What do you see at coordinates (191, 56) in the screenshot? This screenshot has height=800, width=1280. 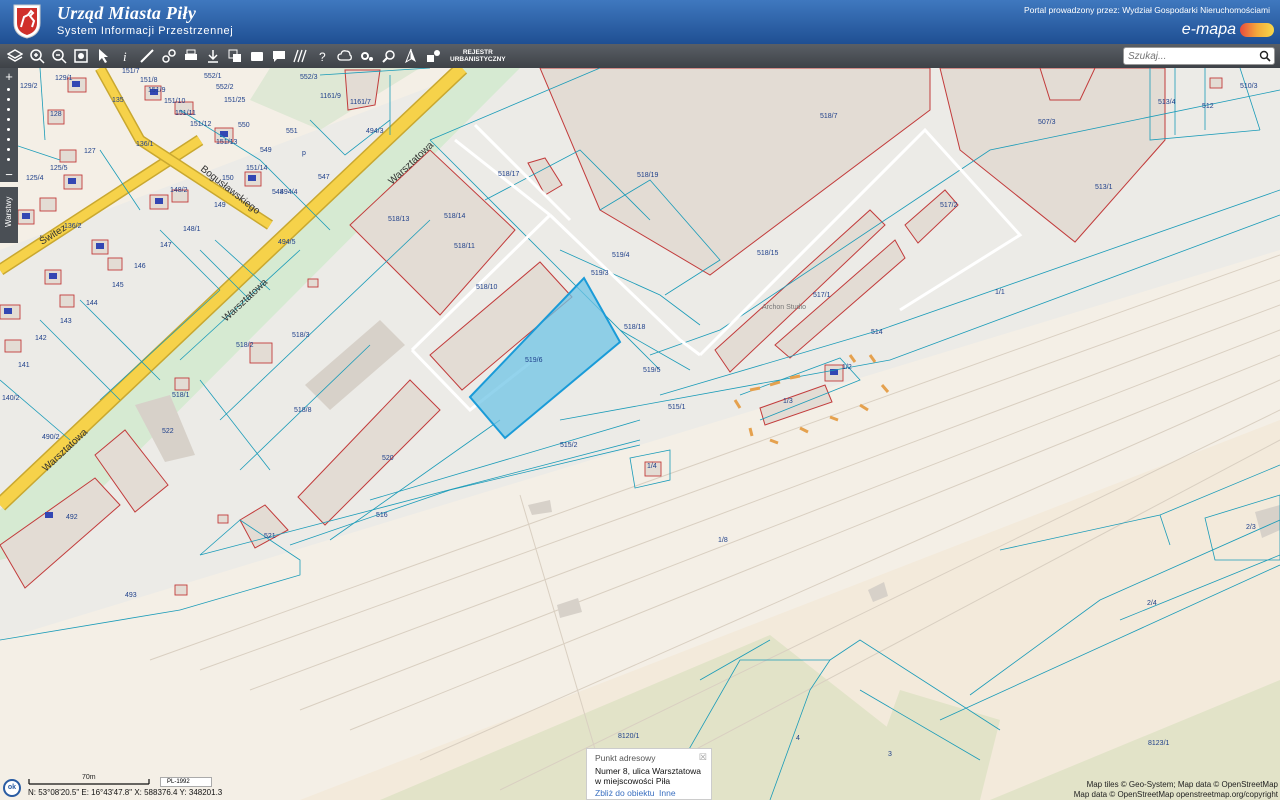 I see `print-icon` at bounding box center [191, 56].